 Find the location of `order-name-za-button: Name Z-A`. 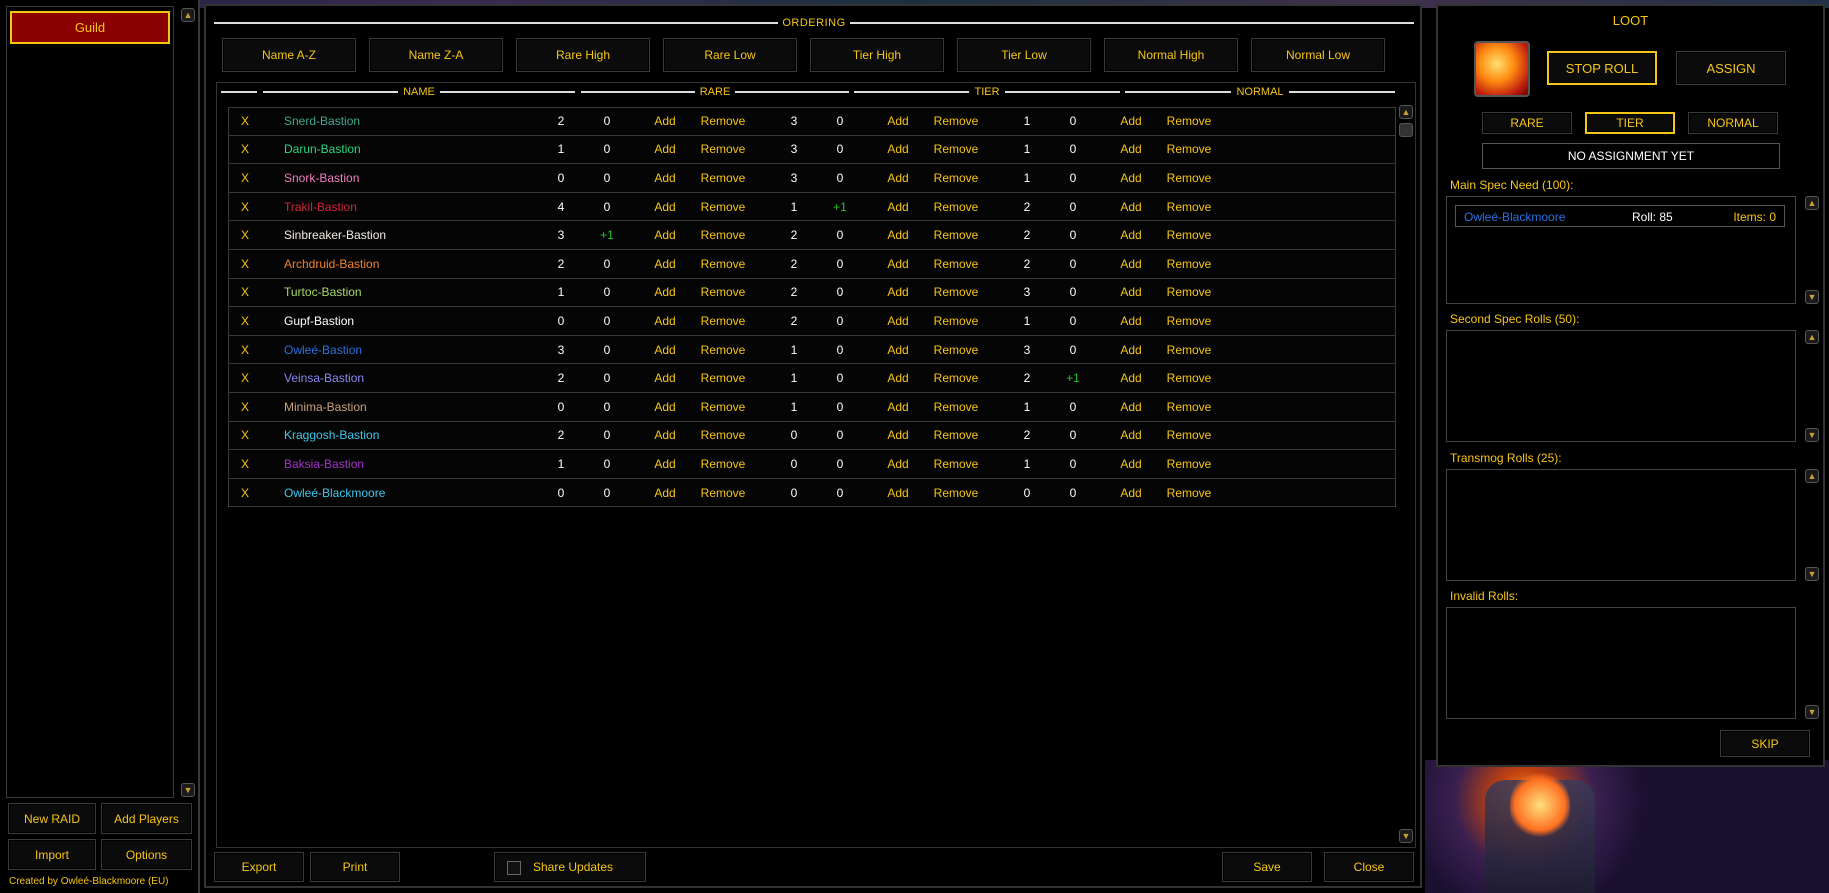

order-name-za-button: Name Z-A is located at coordinates (436, 55).